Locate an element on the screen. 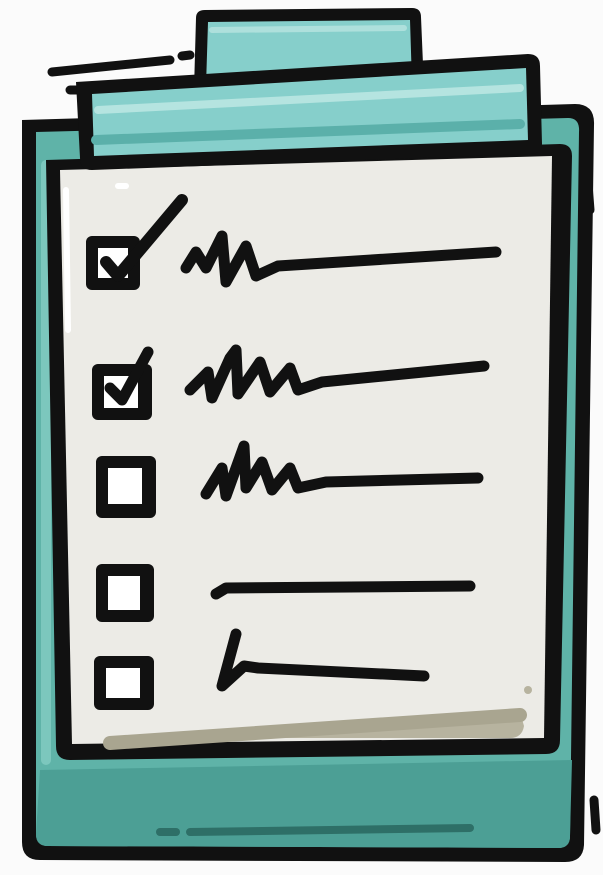  paper-dot is located at coordinates (528, 690).